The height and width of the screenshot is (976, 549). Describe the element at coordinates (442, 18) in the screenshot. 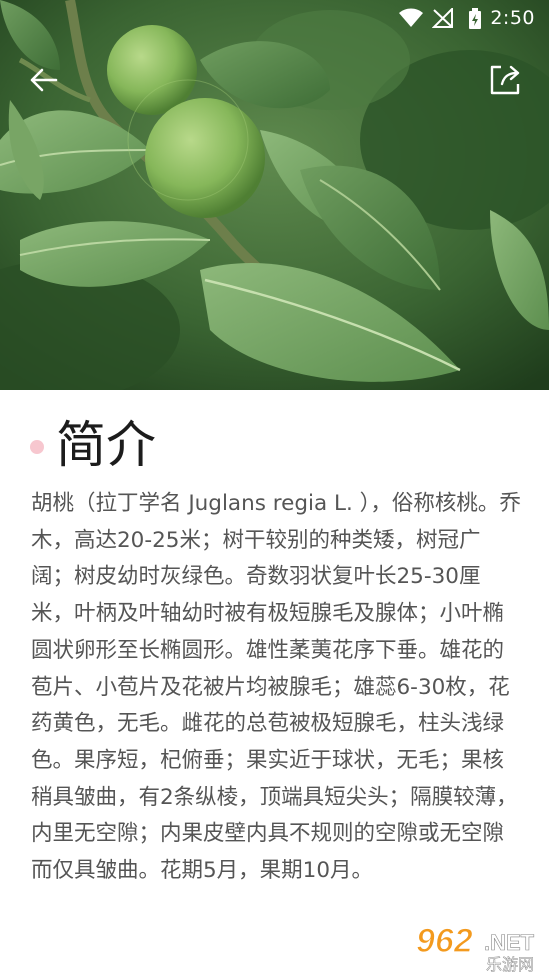

I see `no-signal-icon` at that location.